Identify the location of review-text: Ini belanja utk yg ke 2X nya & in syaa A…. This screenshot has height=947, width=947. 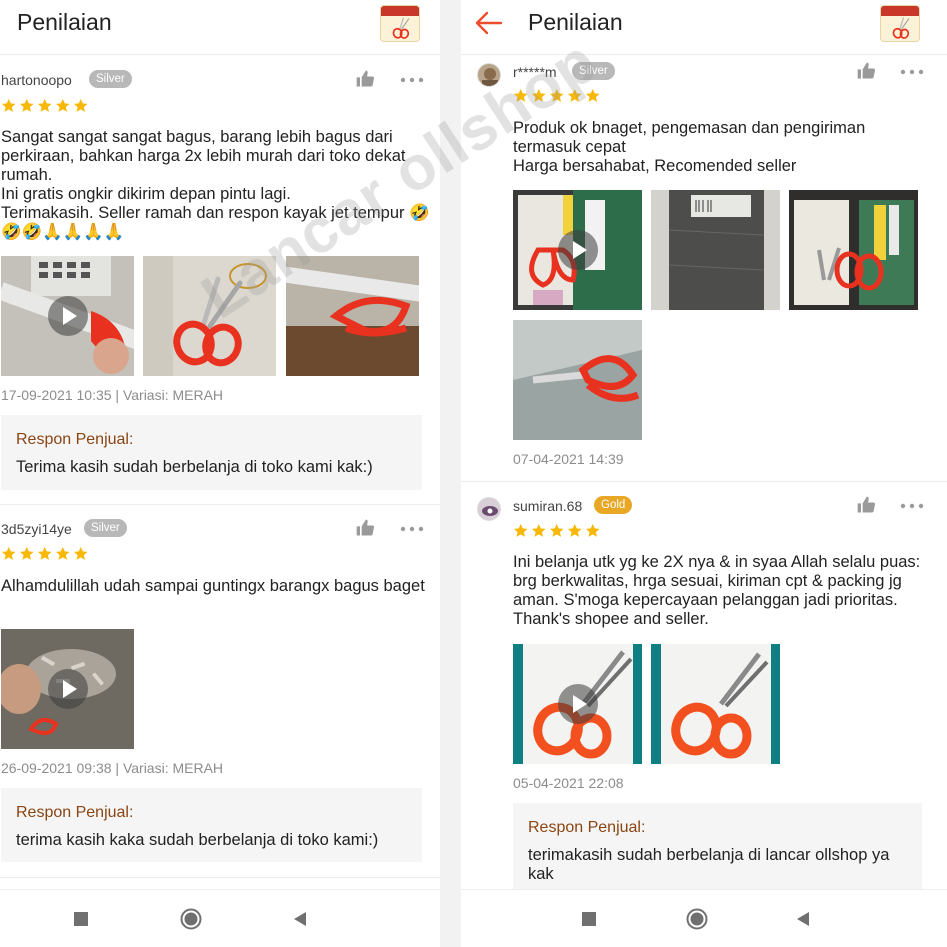
(717, 590).